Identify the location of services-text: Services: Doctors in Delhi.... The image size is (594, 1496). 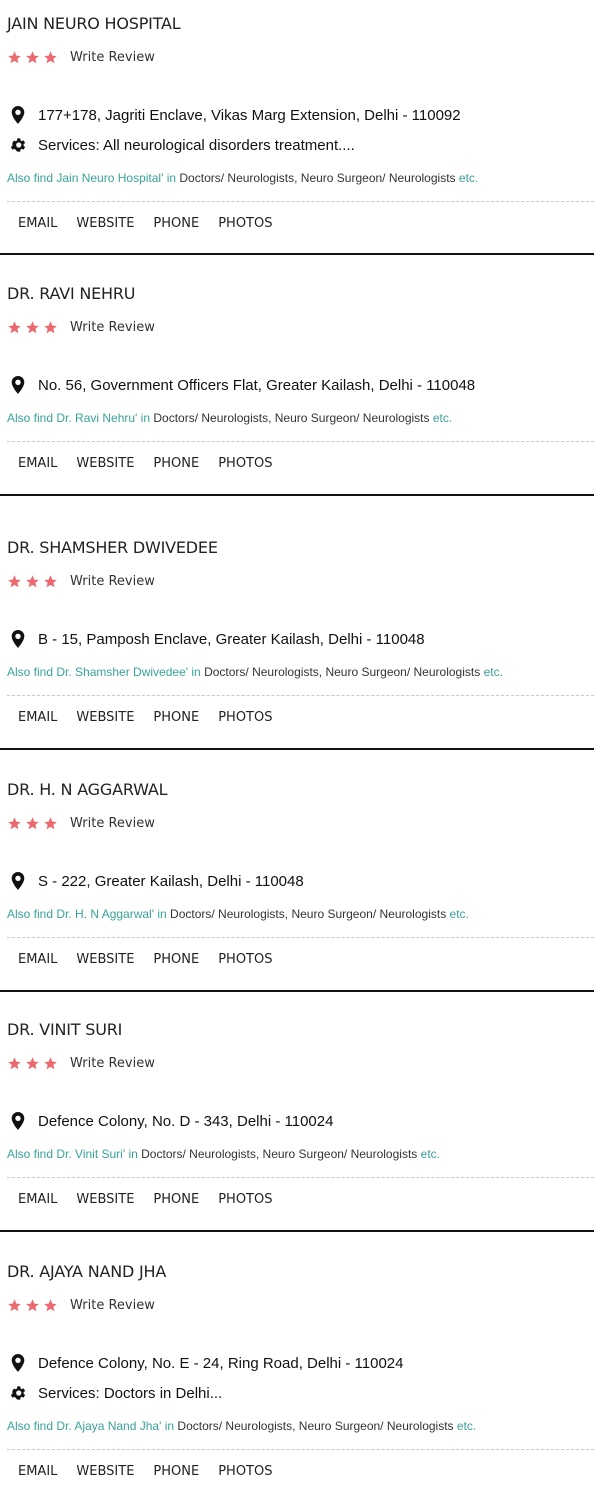
(130, 1393).